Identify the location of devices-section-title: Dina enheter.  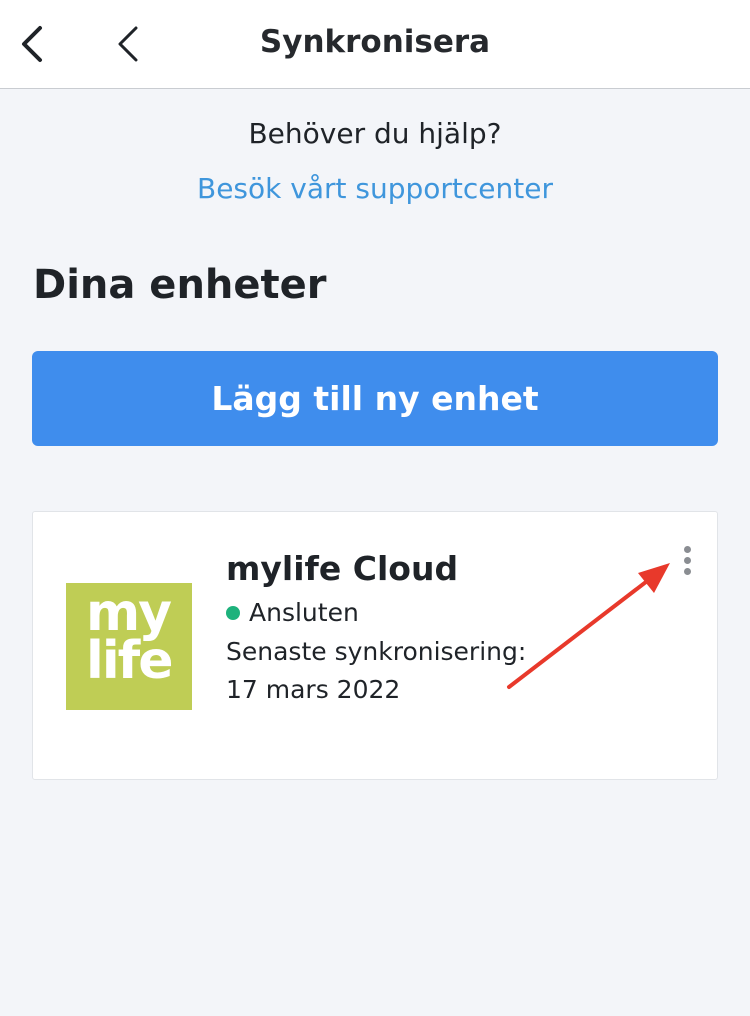
(180, 285).